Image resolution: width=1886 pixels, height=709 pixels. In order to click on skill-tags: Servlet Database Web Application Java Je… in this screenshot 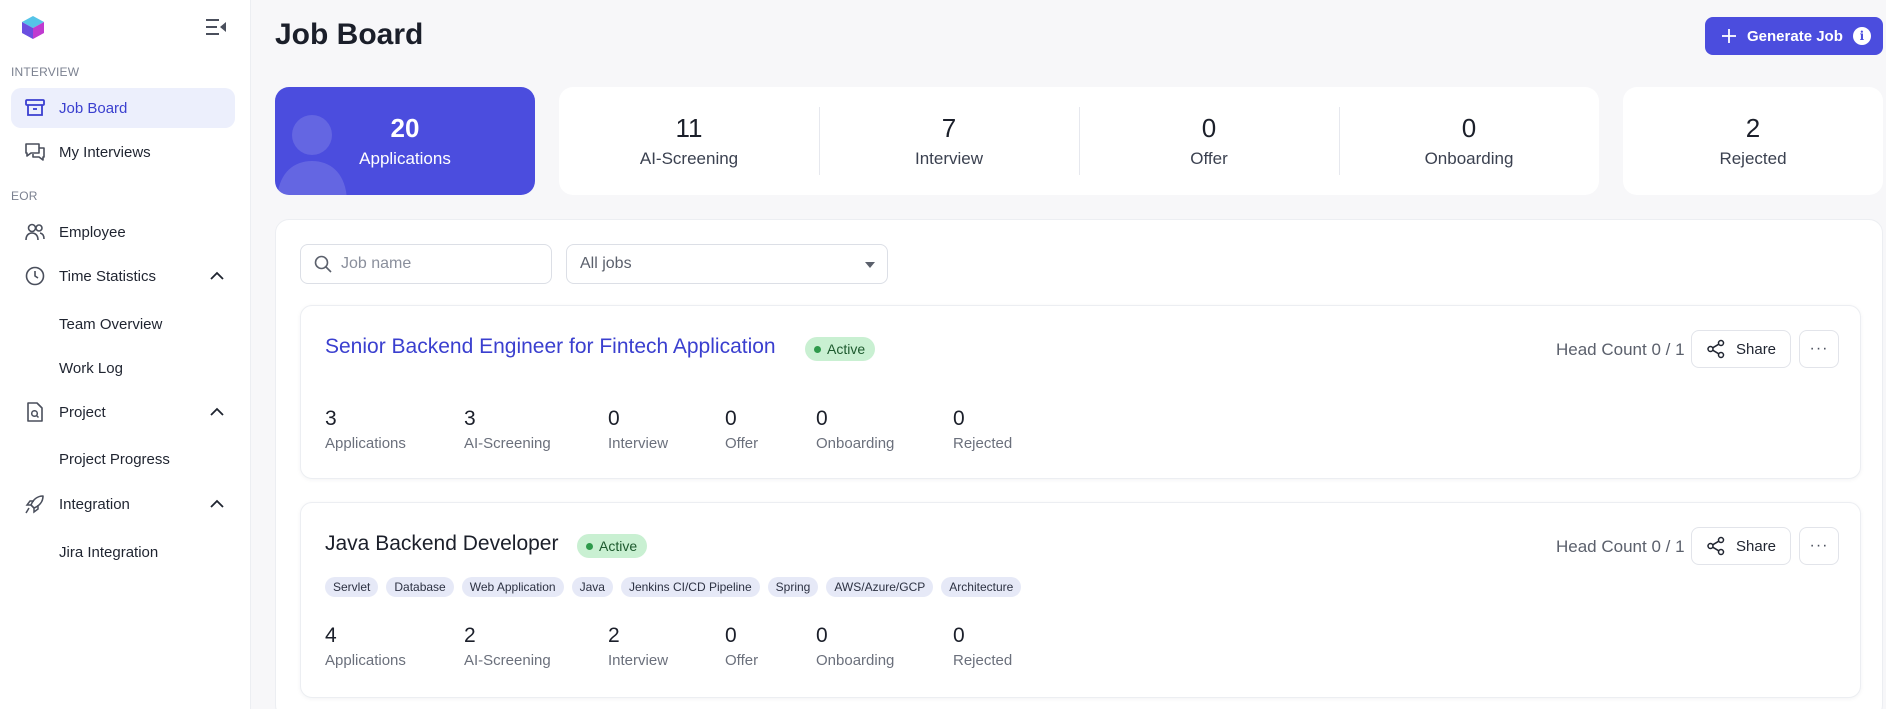, I will do `click(673, 587)`.